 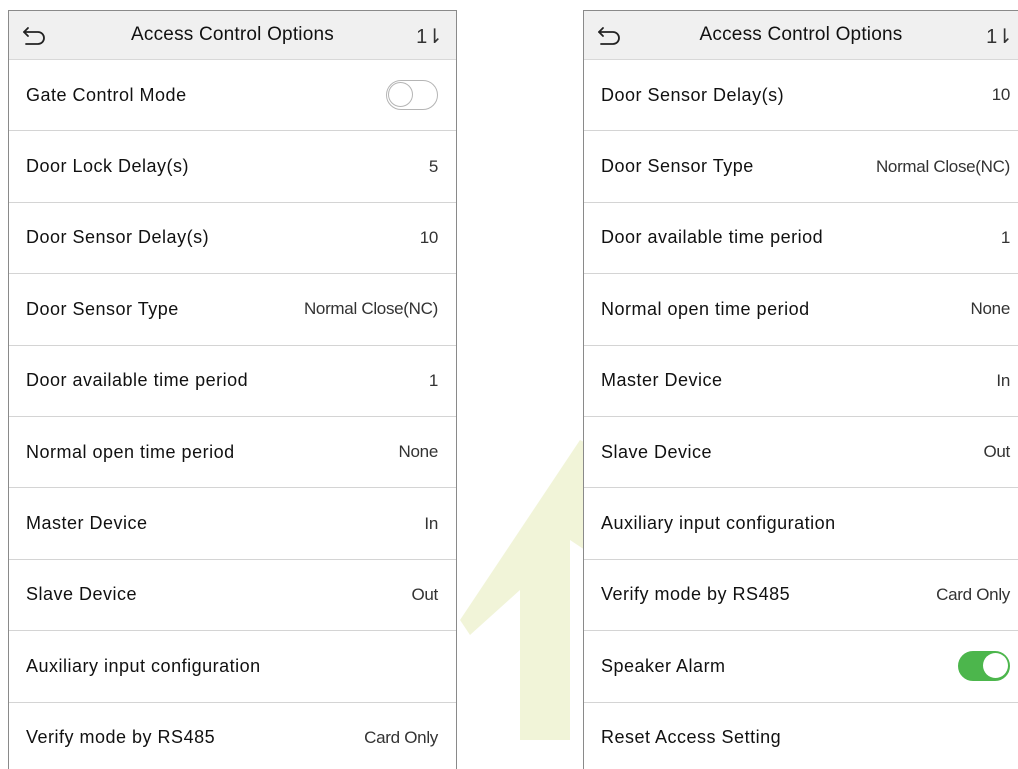 I want to click on gate-control-mode-toggle, so click(x=412, y=95).